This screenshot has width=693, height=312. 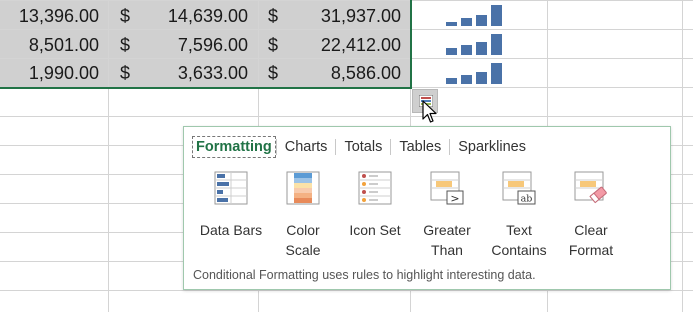 What do you see at coordinates (231, 205) in the screenshot?
I see `data-bars-button: Data Bars` at bounding box center [231, 205].